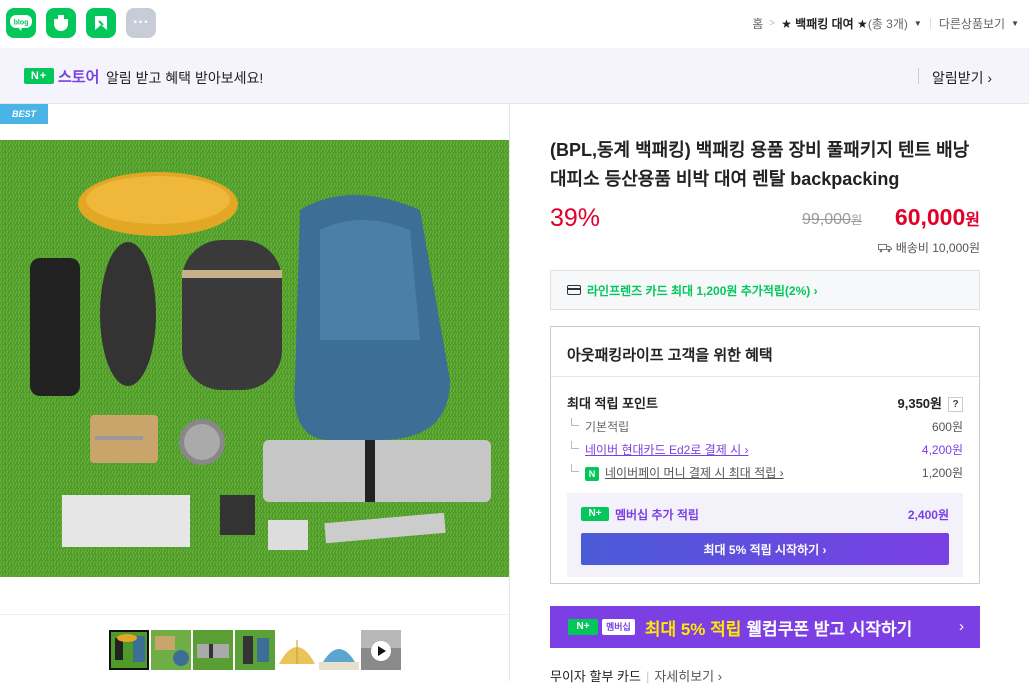  What do you see at coordinates (185, 78) in the screenshot?
I see `notify-message: 알림 받고 혜택 받아보세요!` at bounding box center [185, 78].